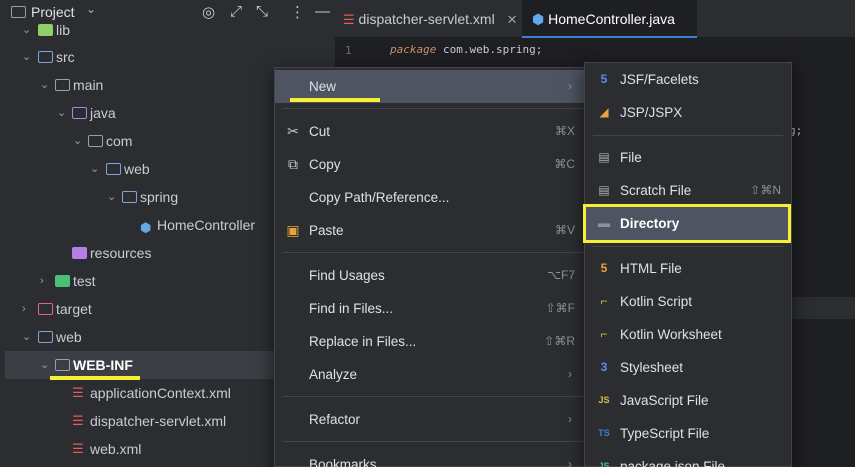  I want to click on menu-item-cut: ✂ Cut ⌘X, so click(432, 131).